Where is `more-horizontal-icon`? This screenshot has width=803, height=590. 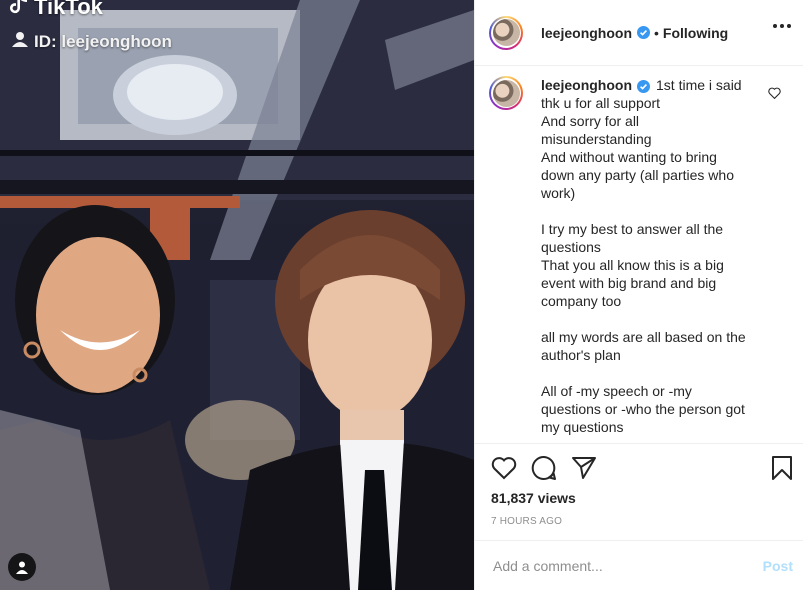 more-horizontal-icon is located at coordinates (782, 26).